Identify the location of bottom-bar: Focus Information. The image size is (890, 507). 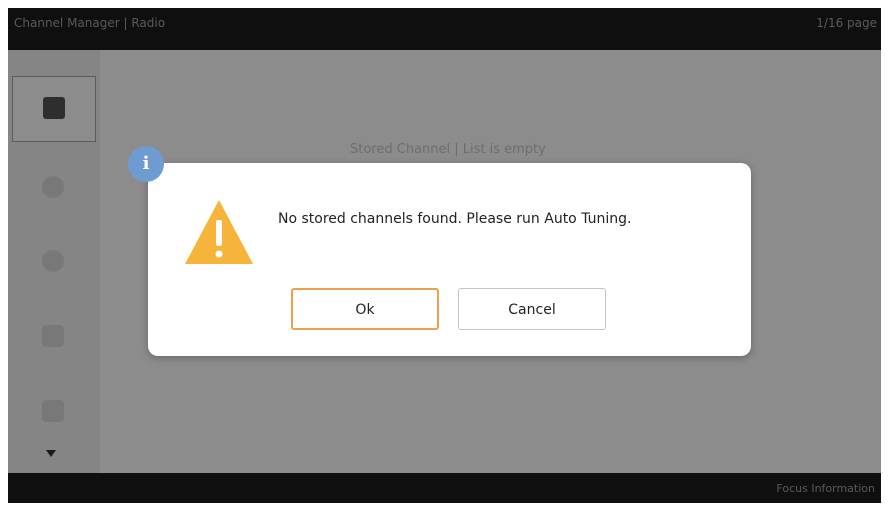
(444, 488).